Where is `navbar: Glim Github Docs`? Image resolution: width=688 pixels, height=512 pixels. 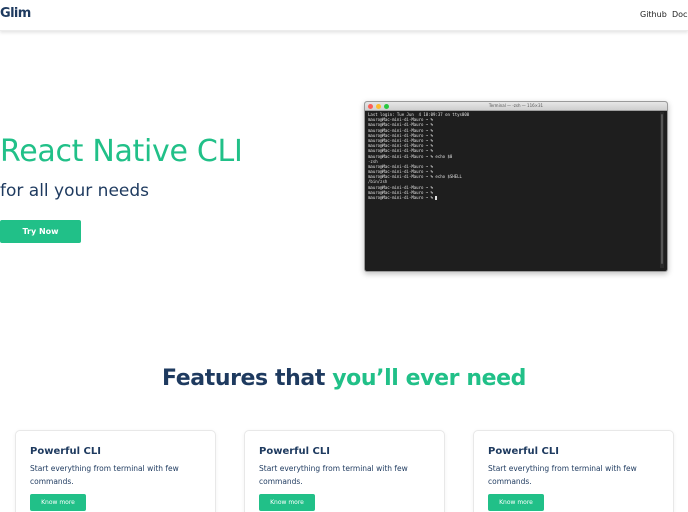 navbar: Glim Github Docs is located at coordinates (344, 15).